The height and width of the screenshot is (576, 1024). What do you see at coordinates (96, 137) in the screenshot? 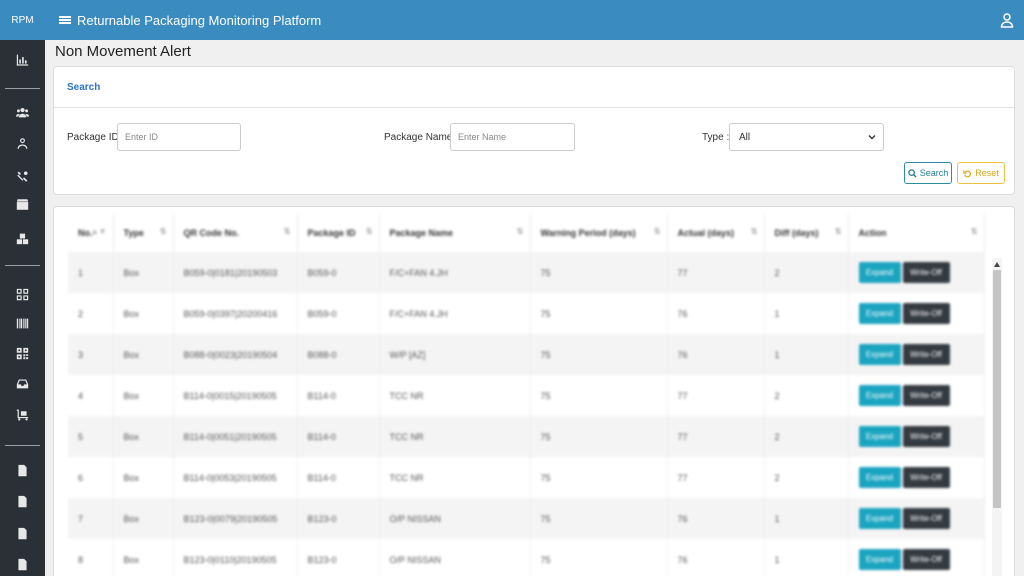
I see `package-id-label: Package ID :` at bounding box center [96, 137].